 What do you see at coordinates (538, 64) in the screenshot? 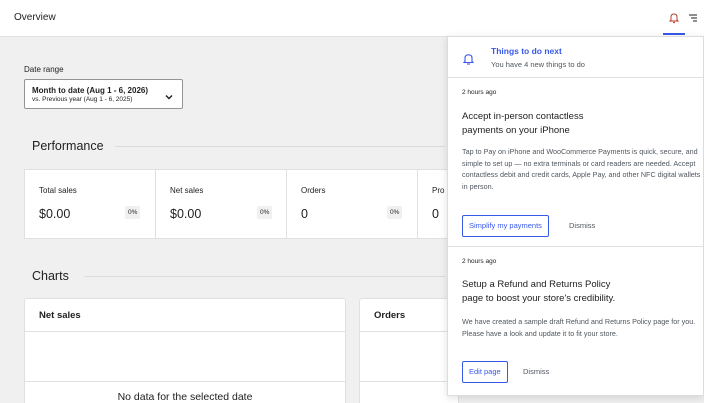
I see `panel-subtitle: You have 4 new things to do` at bounding box center [538, 64].